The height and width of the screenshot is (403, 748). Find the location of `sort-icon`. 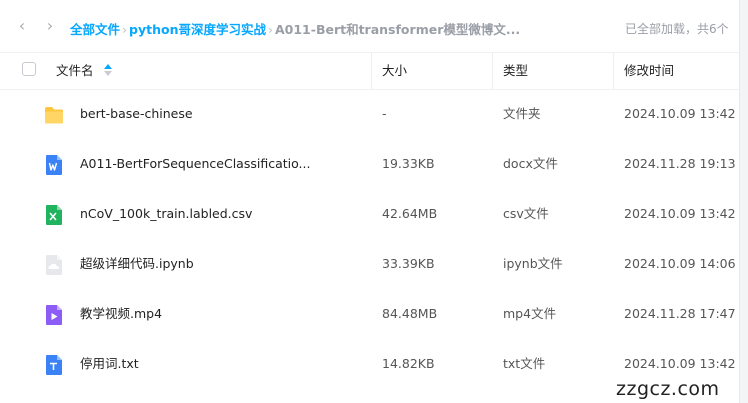

sort-icon is located at coordinates (107, 69).